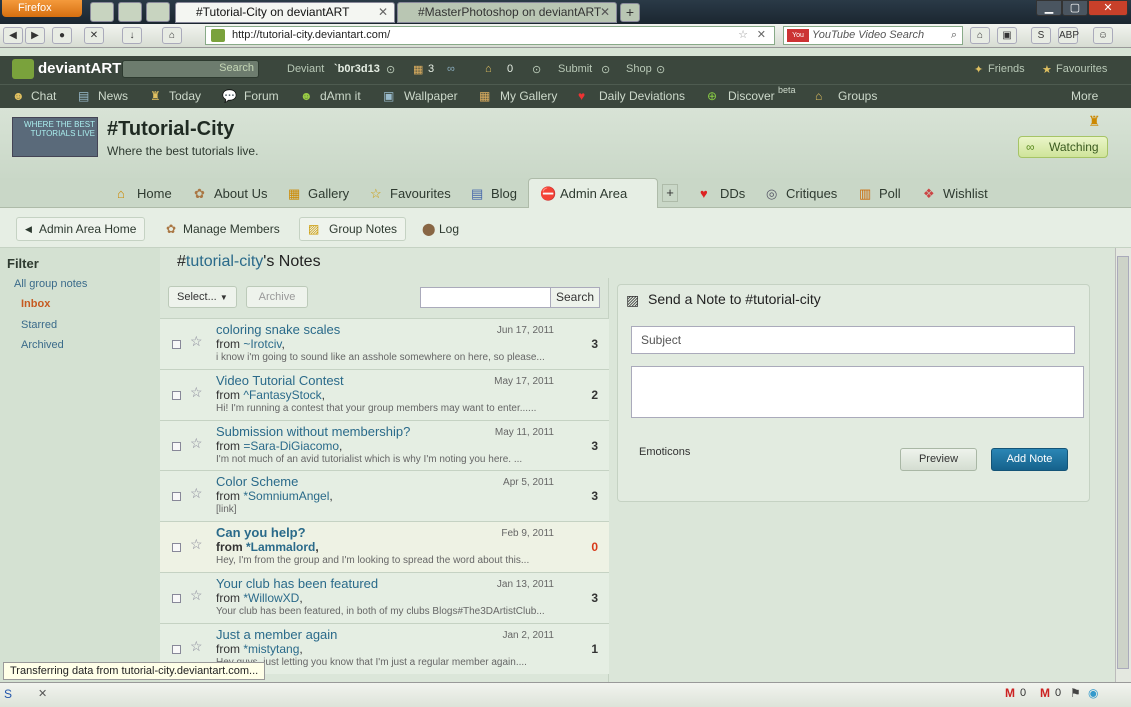 Image resolution: width=1131 pixels, height=707 pixels. Describe the element at coordinates (190, 69) in the screenshot. I see `da-search-input: Search` at that location.